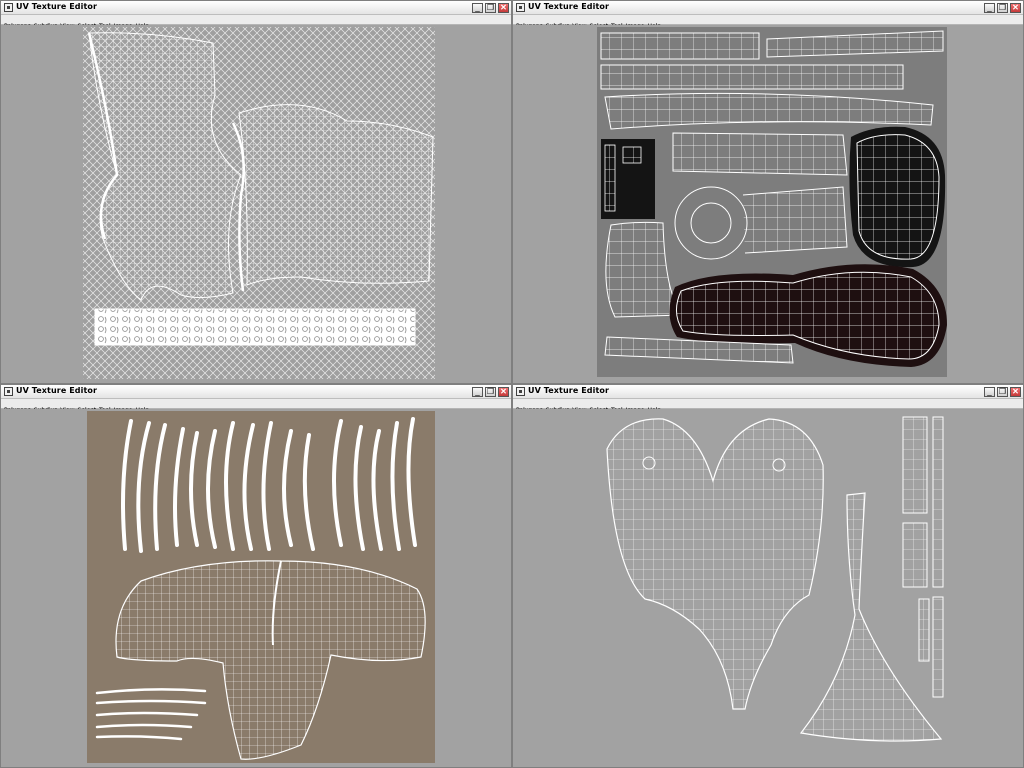 Image resolution: width=1024 pixels, height=768 pixels. I want to click on uv-shell-torso, so click(715, 564).